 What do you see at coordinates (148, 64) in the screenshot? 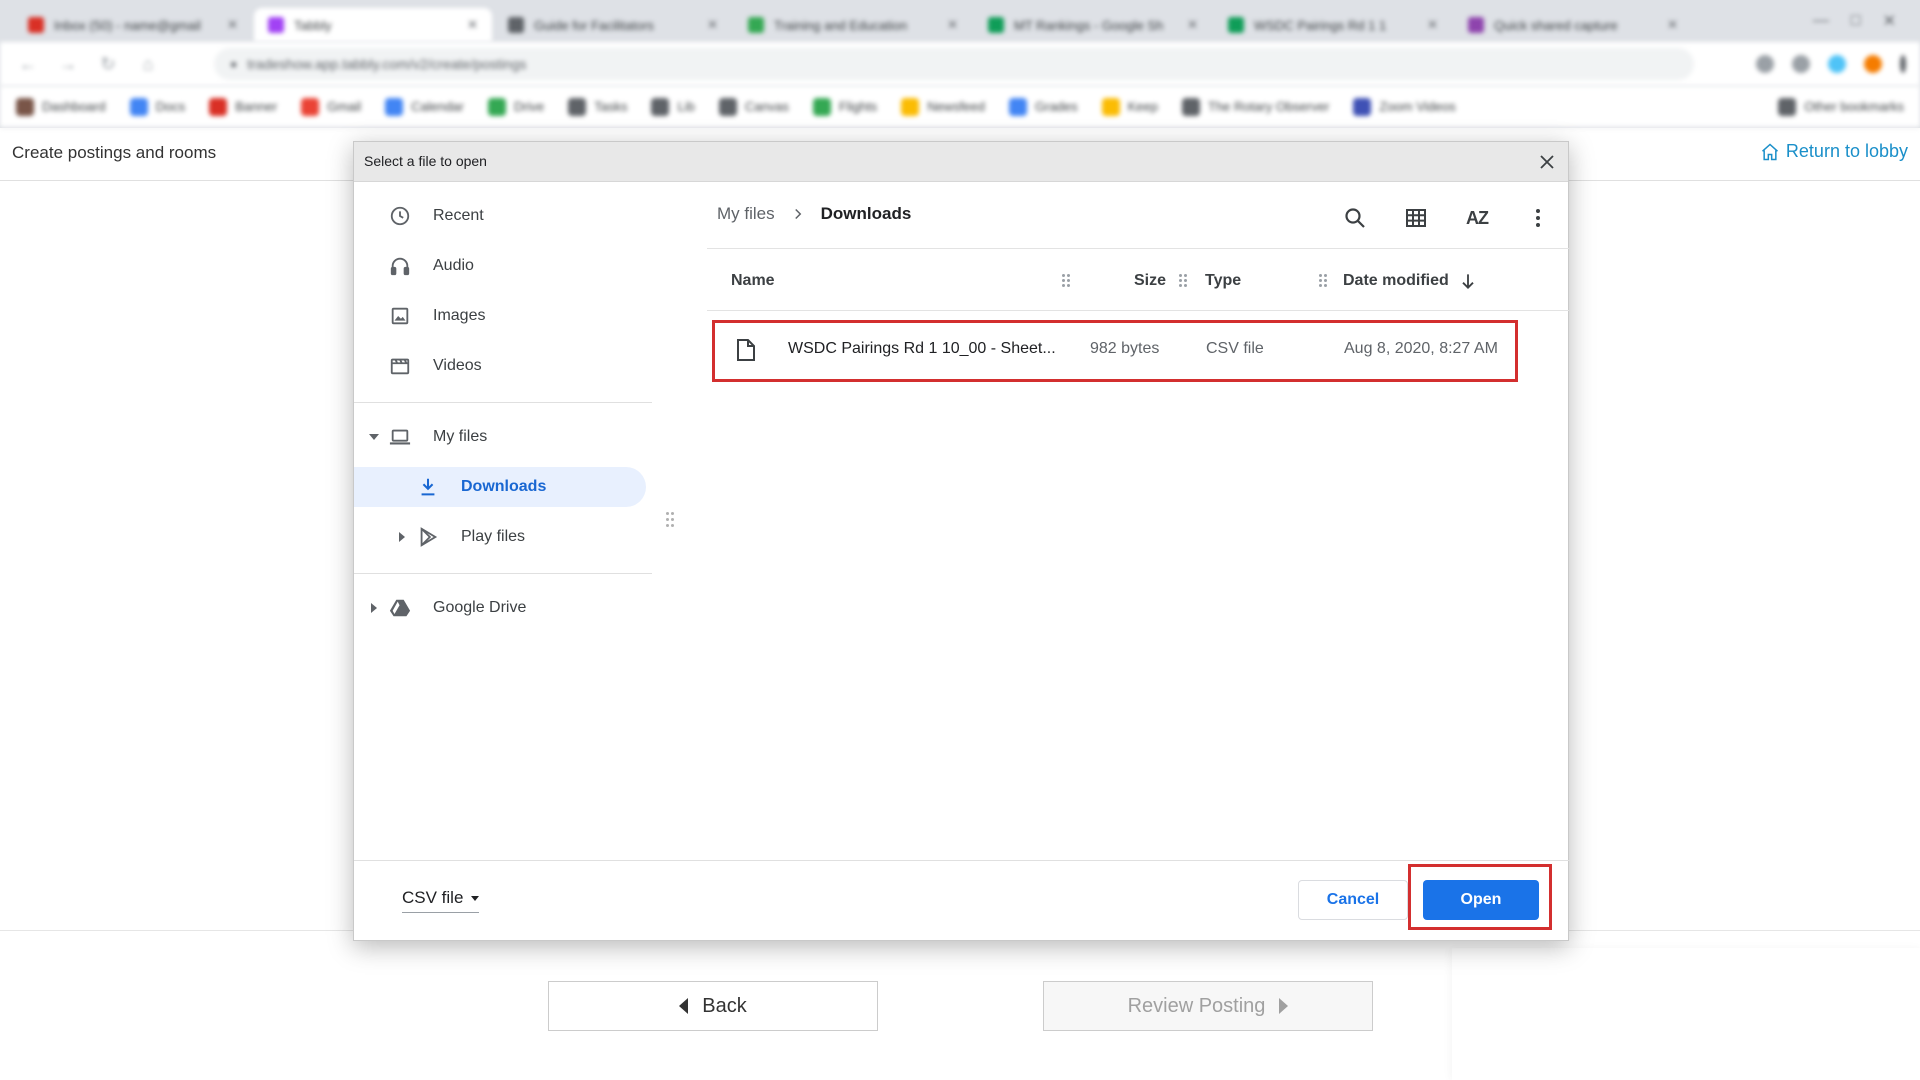
I see `home-icon: ⌂` at bounding box center [148, 64].